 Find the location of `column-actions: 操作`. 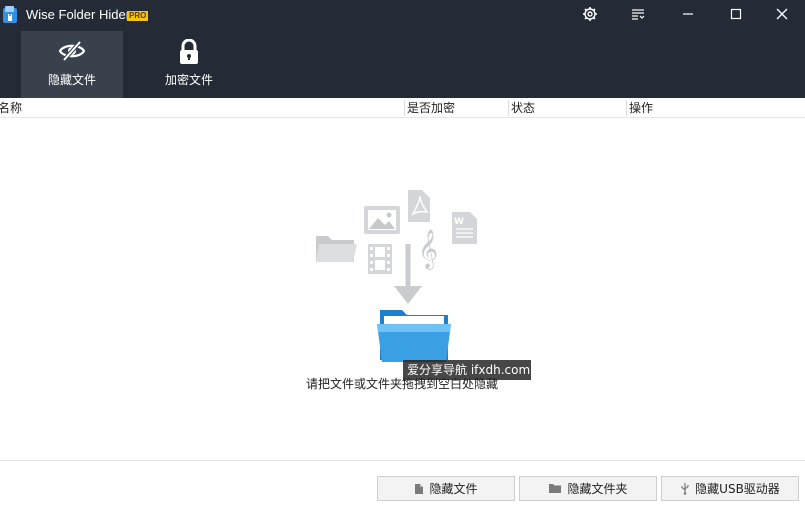

column-actions: 操作 is located at coordinates (716, 108).